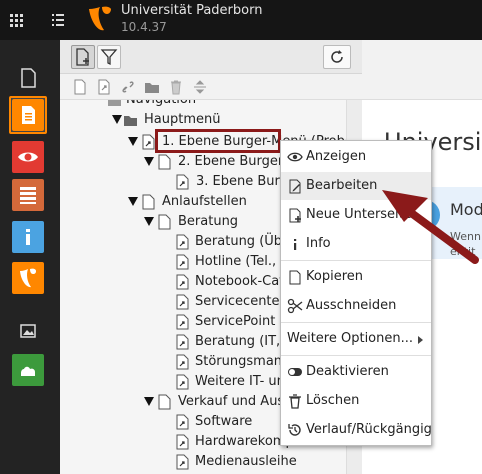  What do you see at coordinates (295, 401) in the screenshot?
I see `trash-icon` at bounding box center [295, 401].